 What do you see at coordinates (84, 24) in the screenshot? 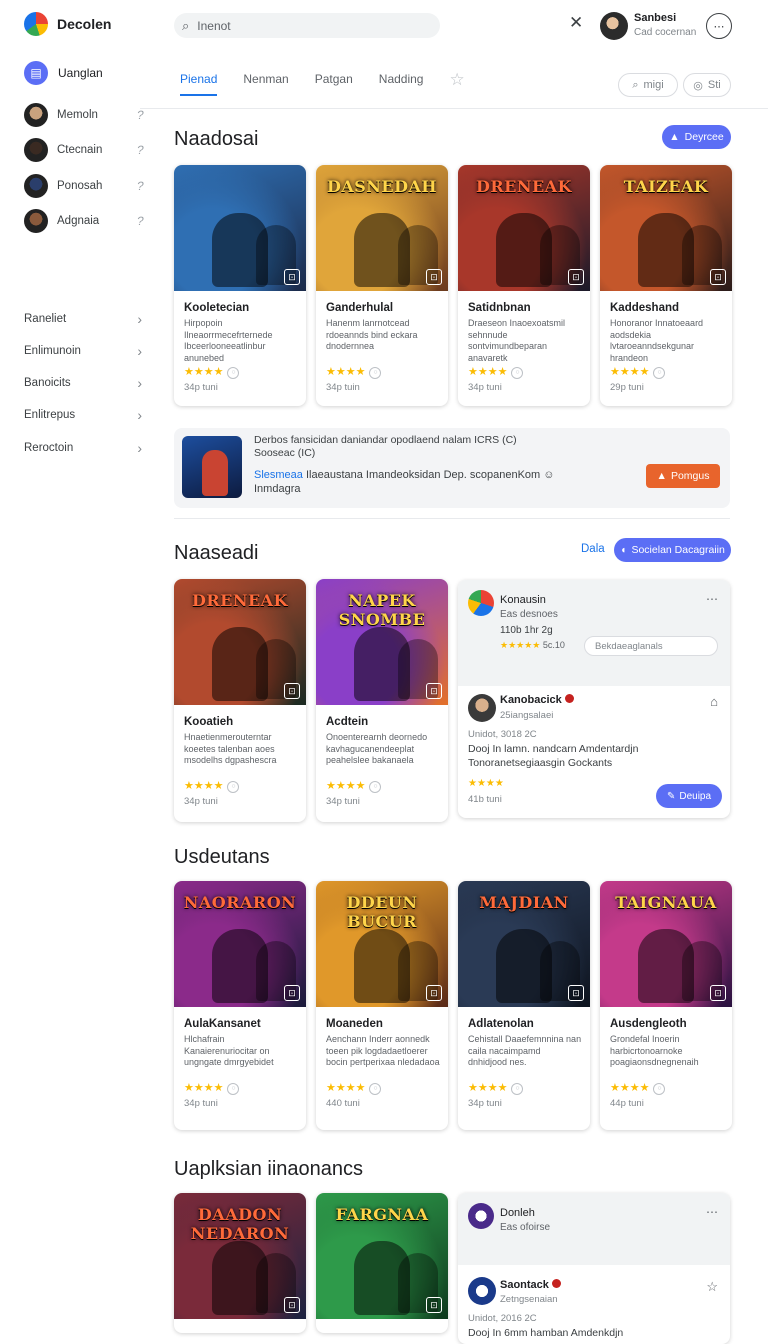
I see `app-name: Decolen` at bounding box center [84, 24].